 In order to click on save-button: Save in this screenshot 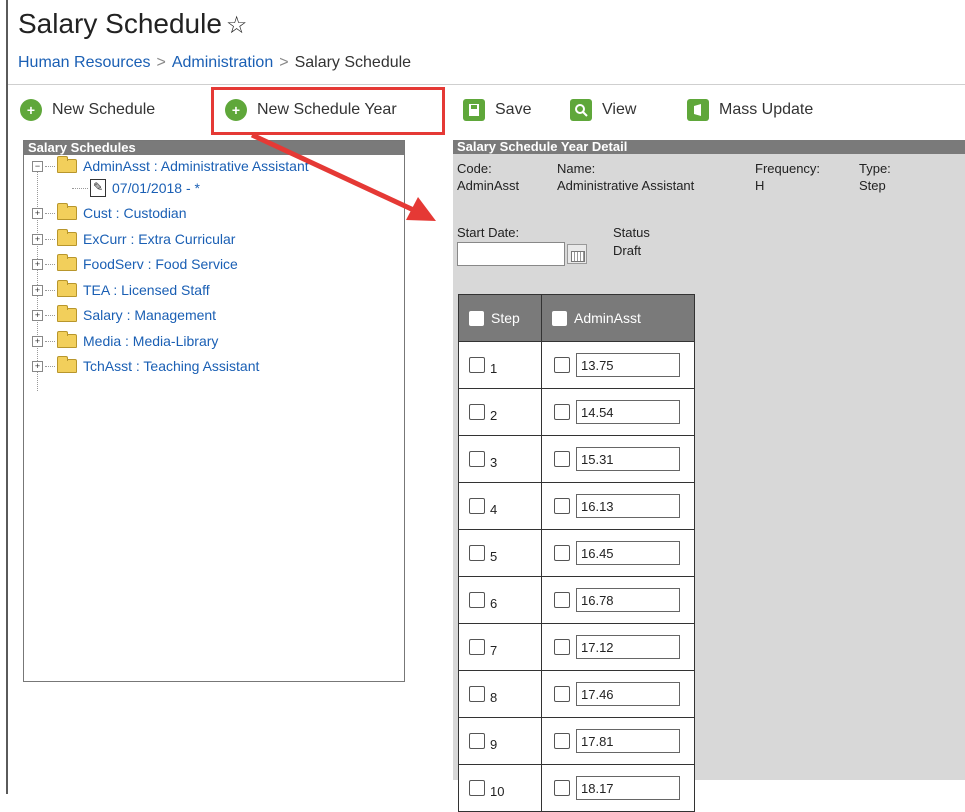, I will do `click(497, 110)`.